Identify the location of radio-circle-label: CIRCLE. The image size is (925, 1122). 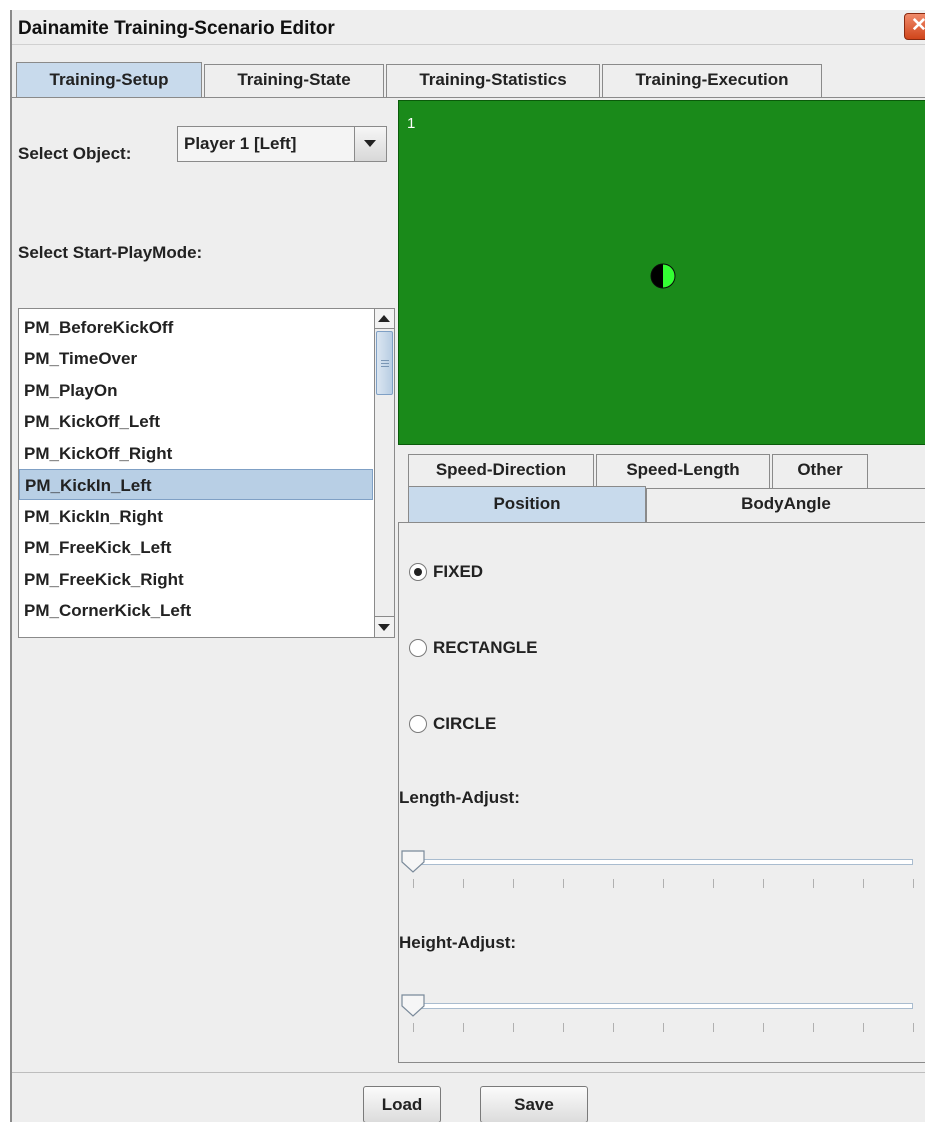
(465, 723).